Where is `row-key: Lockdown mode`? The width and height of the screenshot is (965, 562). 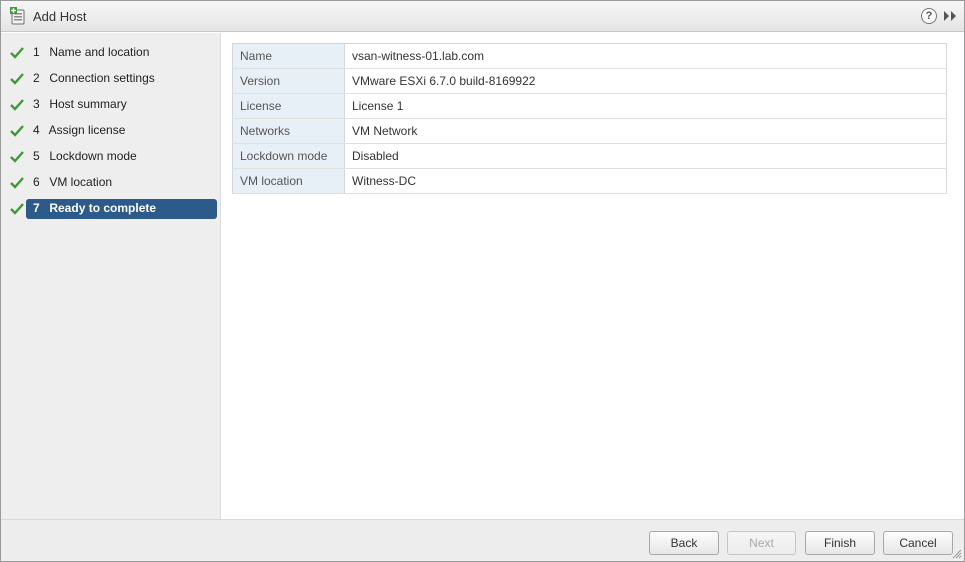
row-key: Lockdown mode is located at coordinates (288, 156).